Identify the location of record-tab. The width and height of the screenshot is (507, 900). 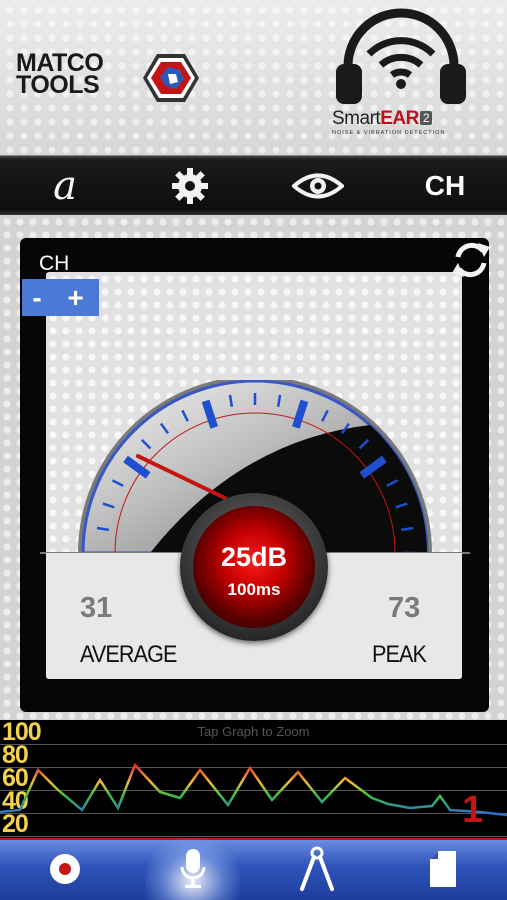
(65, 869).